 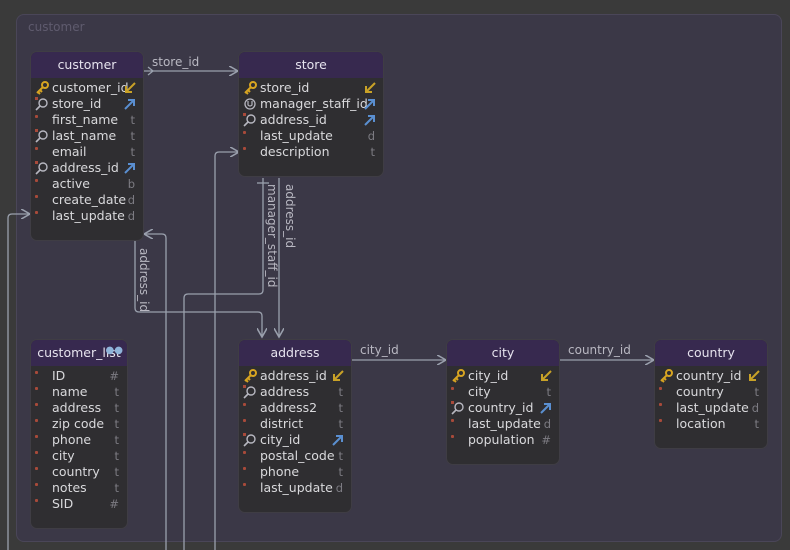 What do you see at coordinates (87, 184) in the screenshot?
I see `column-row: active b` at bounding box center [87, 184].